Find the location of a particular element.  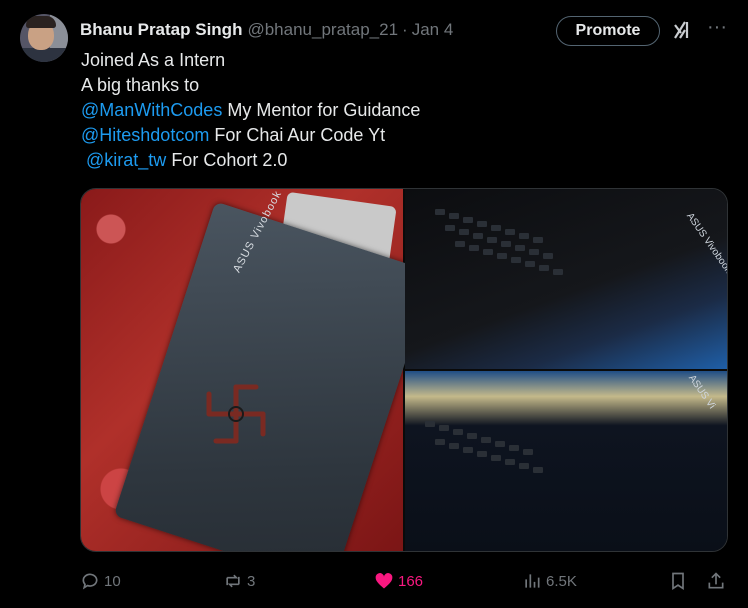

line-text: For Cohort 2.0 is located at coordinates (227, 160).